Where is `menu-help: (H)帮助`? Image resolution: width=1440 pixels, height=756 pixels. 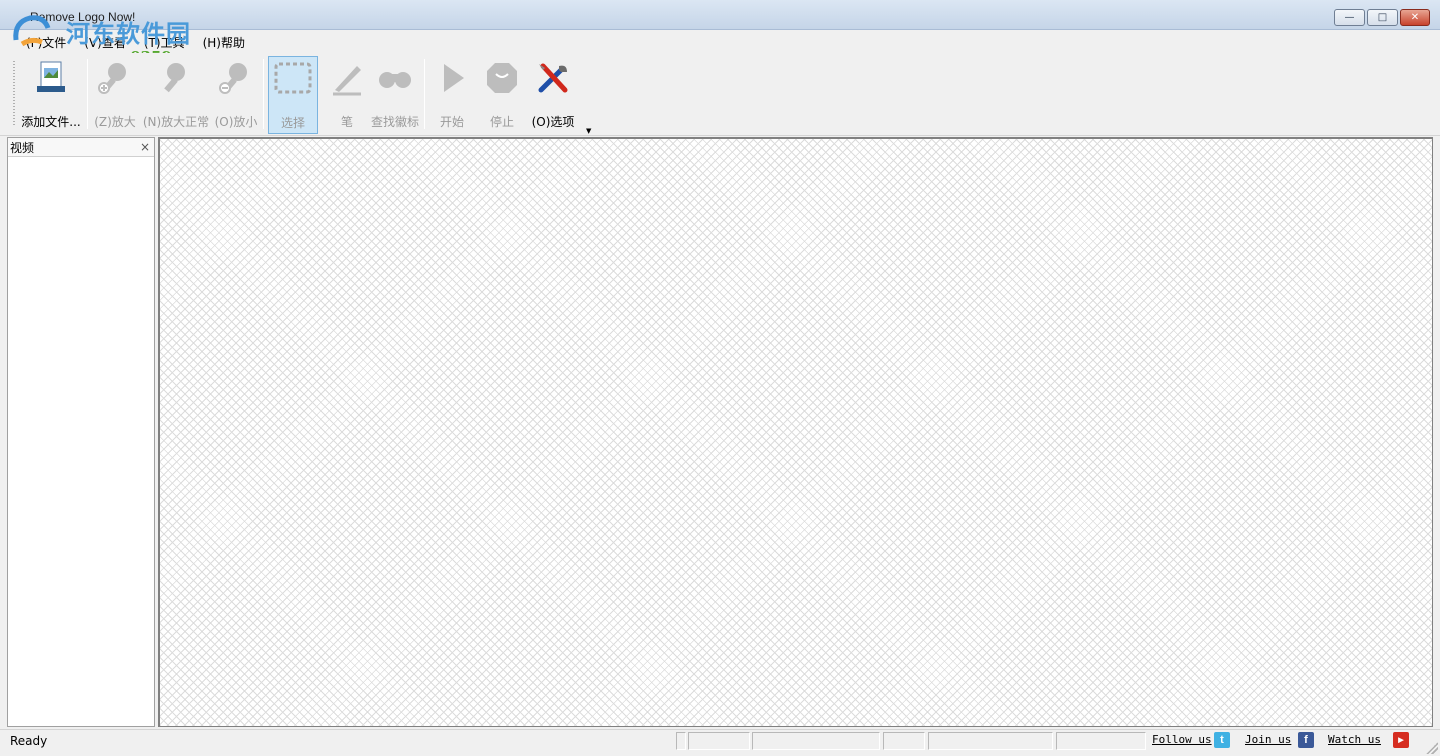 menu-help: (H)帮助 is located at coordinates (224, 42).